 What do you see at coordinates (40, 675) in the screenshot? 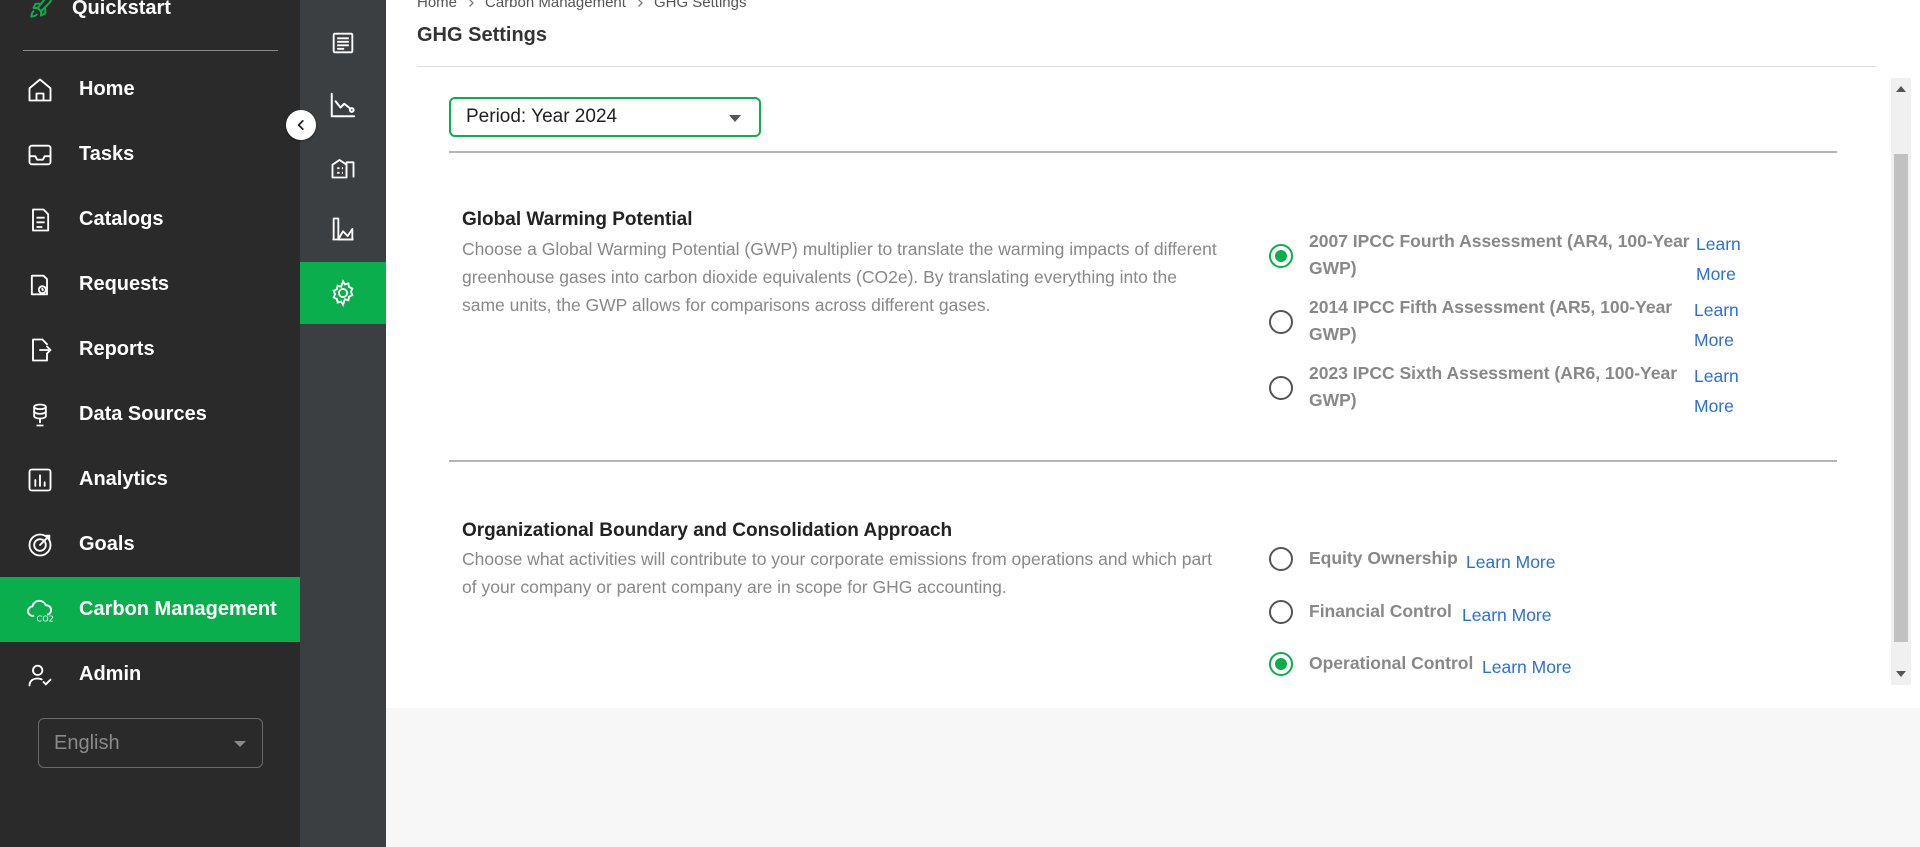
I see `user-admin-icon` at bounding box center [40, 675].